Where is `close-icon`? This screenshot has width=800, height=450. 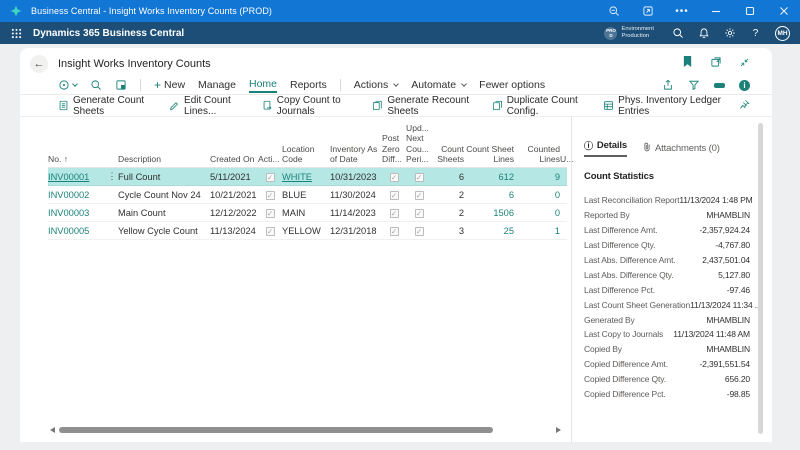 close-icon is located at coordinates (784, 11).